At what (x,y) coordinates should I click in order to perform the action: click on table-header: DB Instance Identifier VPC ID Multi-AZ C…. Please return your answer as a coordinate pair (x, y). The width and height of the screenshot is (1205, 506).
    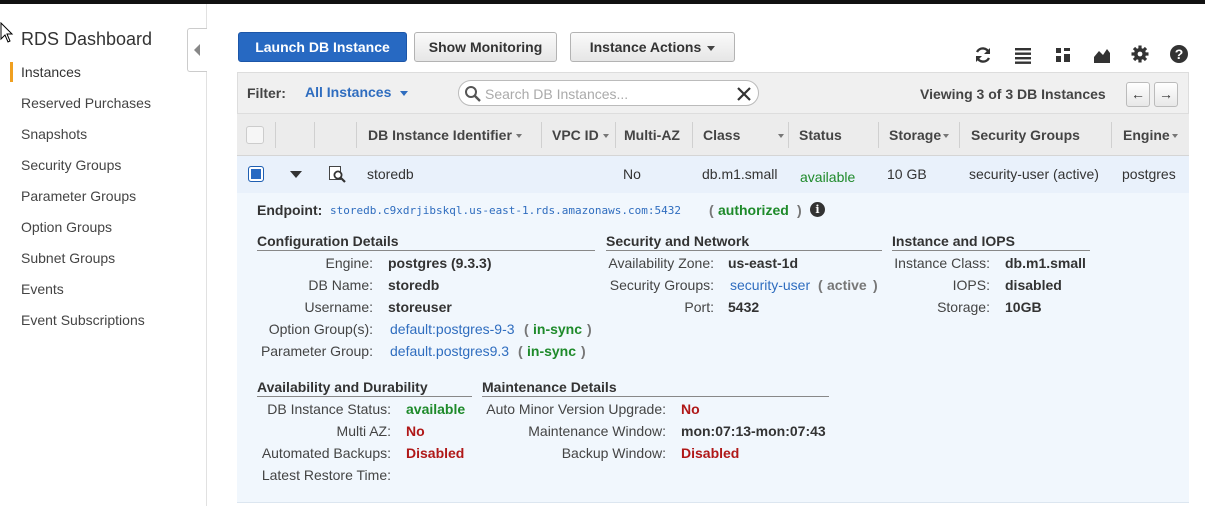
    Looking at the image, I should click on (713, 135).